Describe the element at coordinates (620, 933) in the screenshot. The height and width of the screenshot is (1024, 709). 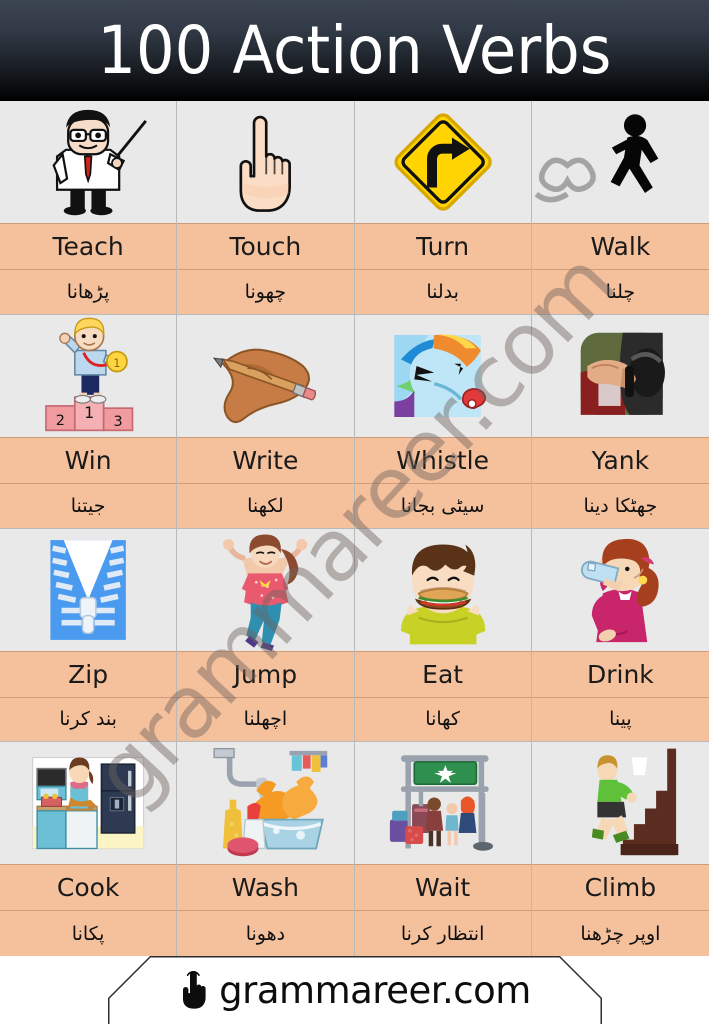
I see `verb-urdu-label: اوپر چڑھنا` at that location.